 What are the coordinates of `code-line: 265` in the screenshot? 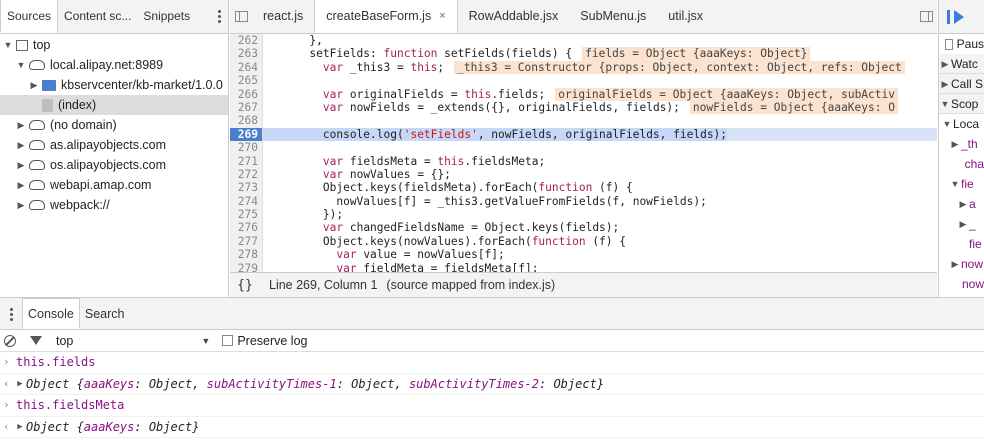 It's located at (583, 81).